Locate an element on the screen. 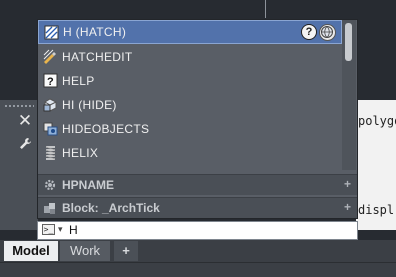 This screenshot has height=277, width=396. autocomplete-item-hide: HI (HIDE) is located at coordinates (190, 105).